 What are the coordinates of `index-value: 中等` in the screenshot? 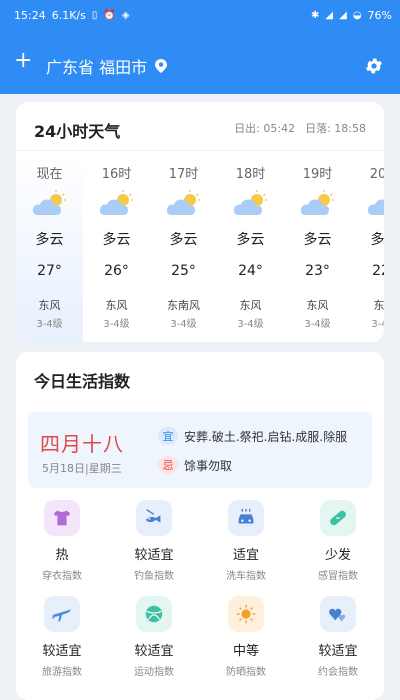 It's located at (245, 651).